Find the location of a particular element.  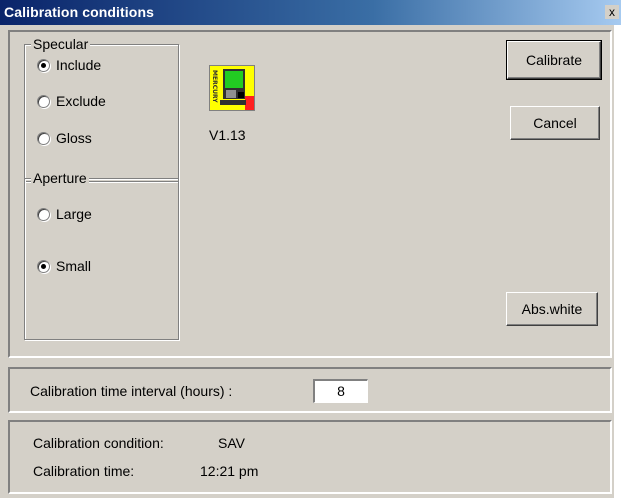

interval-input: 8 is located at coordinates (340, 391).